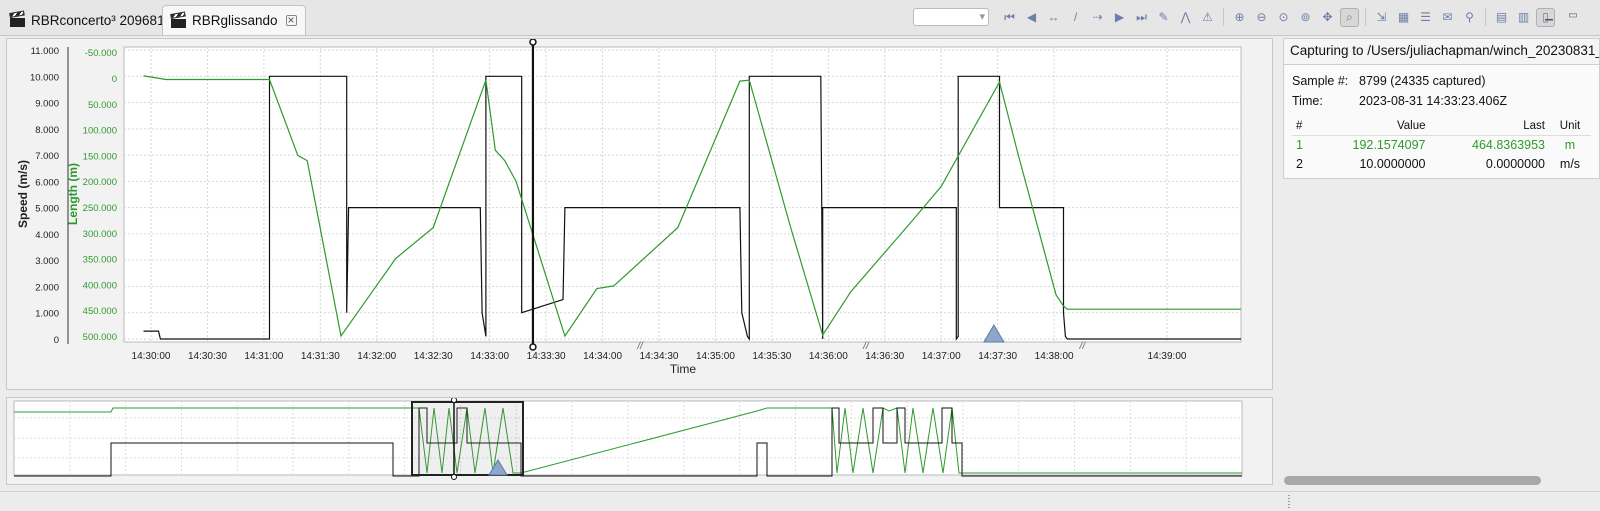 The height and width of the screenshot is (511, 1600). What do you see at coordinates (1489, 126) in the screenshot?
I see `column-header: Last` at bounding box center [1489, 126].